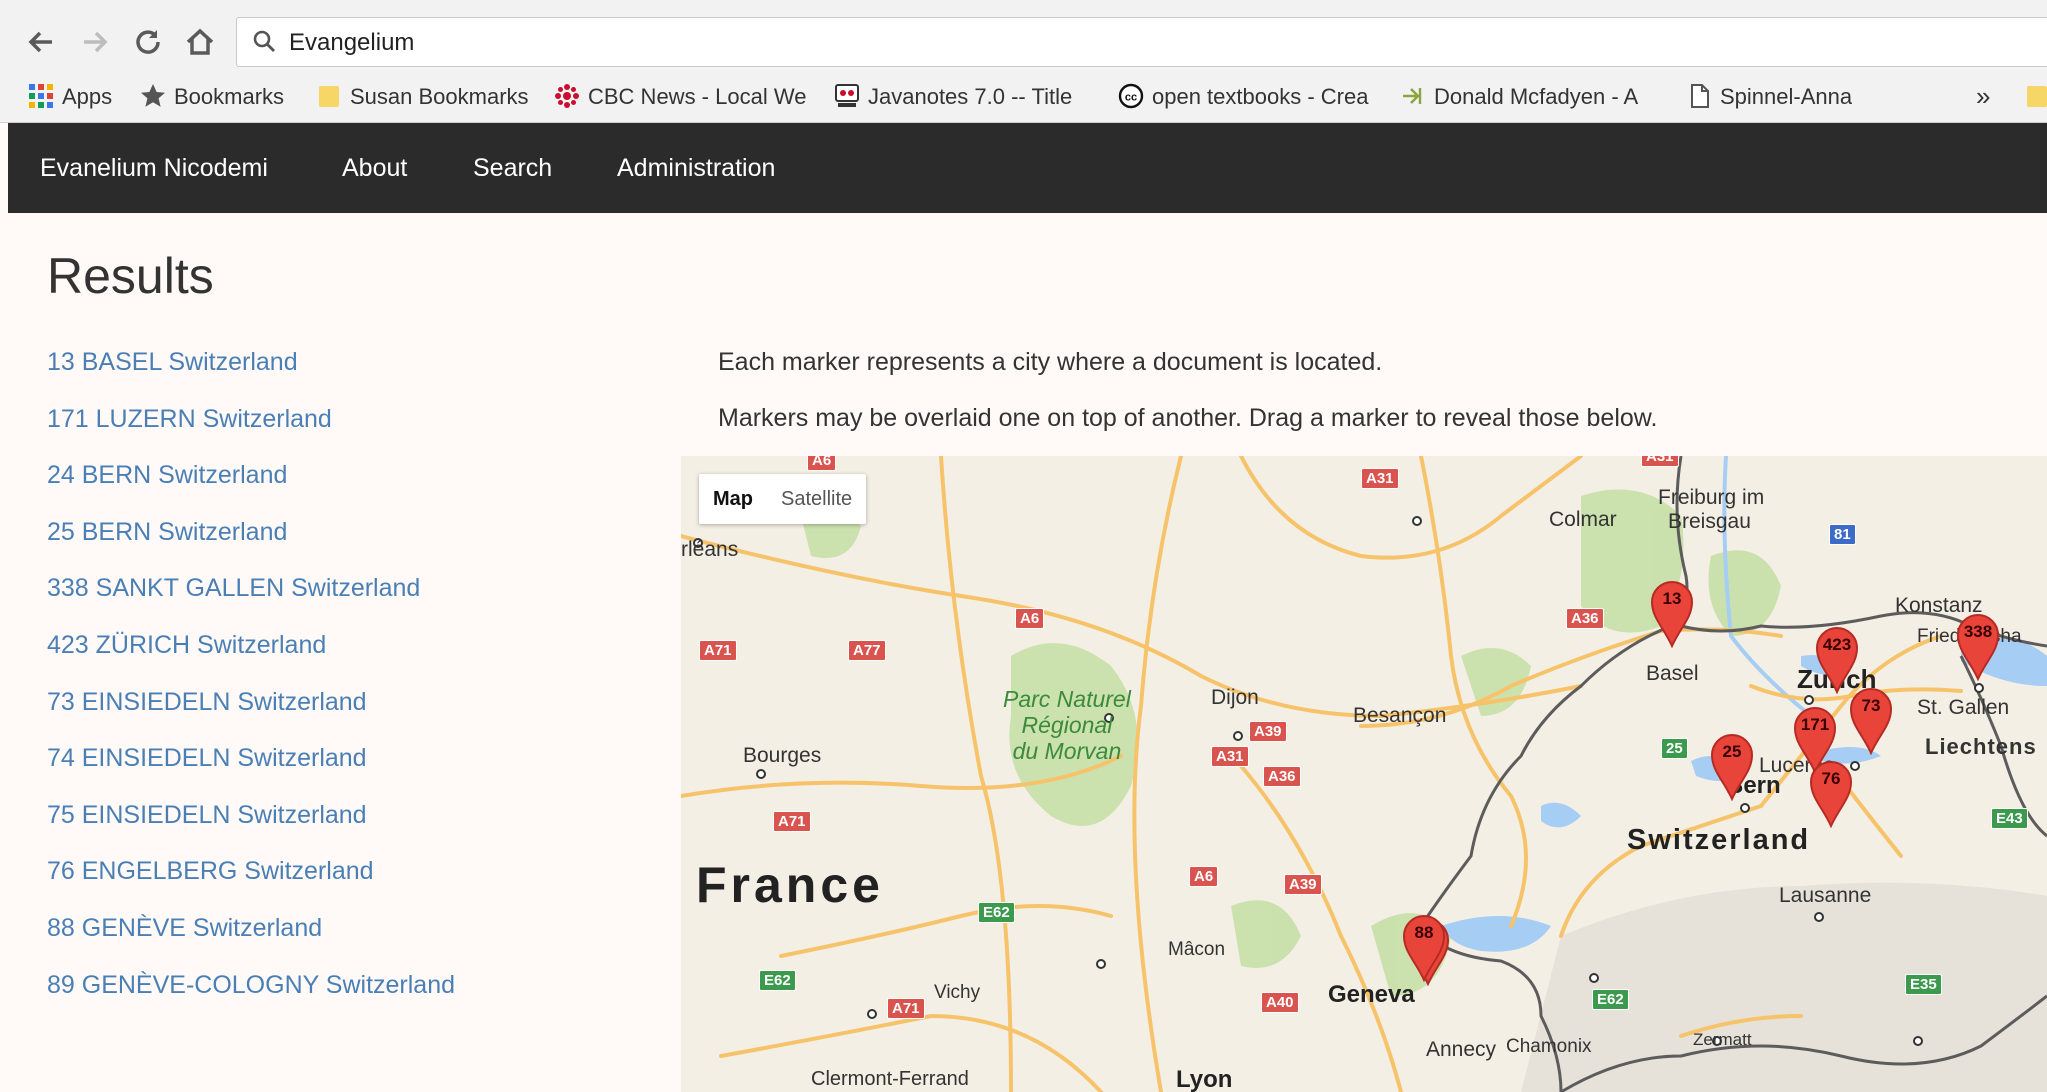 The width and height of the screenshot is (2047, 1092). What do you see at coordinates (1711, 497) in the screenshot?
I see `map-city-label: Freiburg im` at bounding box center [1711, 497].